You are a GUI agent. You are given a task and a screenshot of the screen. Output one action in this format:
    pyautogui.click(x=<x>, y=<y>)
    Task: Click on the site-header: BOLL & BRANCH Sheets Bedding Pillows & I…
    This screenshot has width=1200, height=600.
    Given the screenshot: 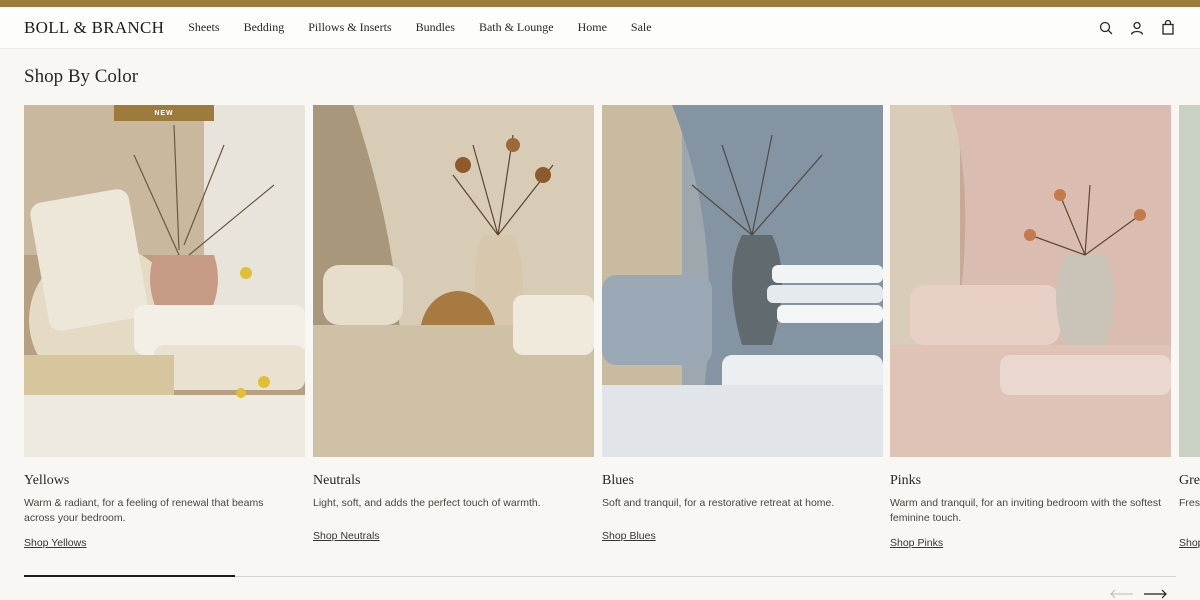 What is the action you would take?
    pyautogui.click(x=600, y=28)
    